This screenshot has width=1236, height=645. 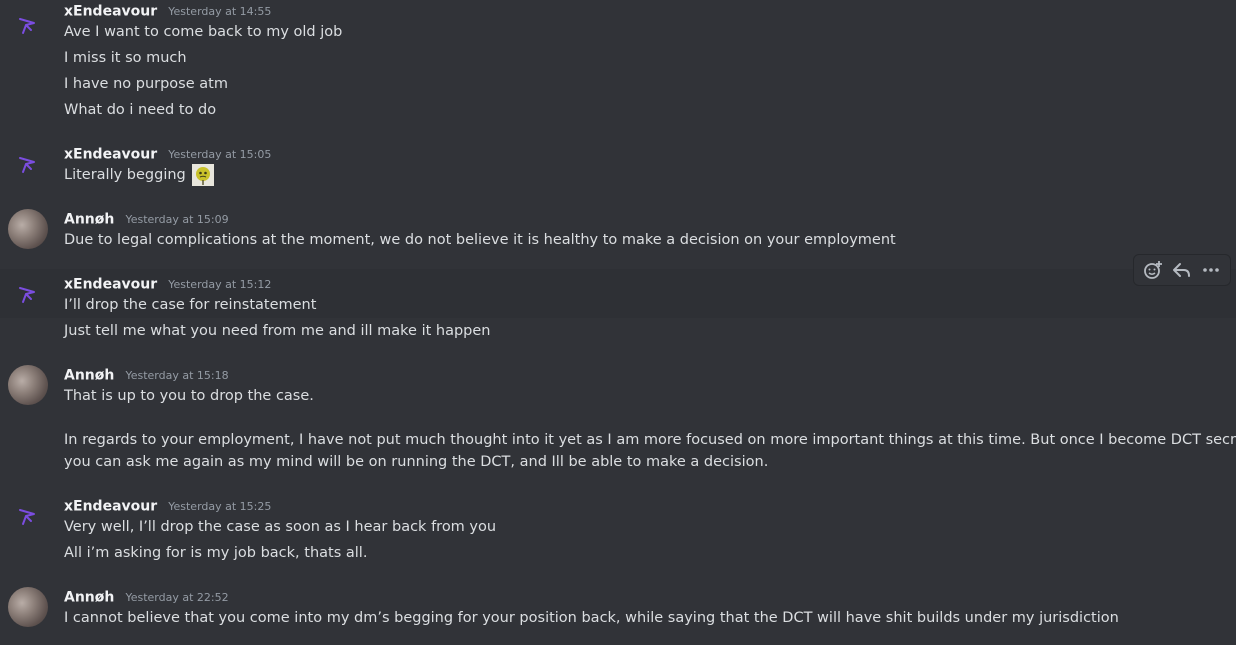 What do you see at coordinates (203, 175) in the screenshot?
I see `pleading-emoji-icon` at bounding box center [203, 175].